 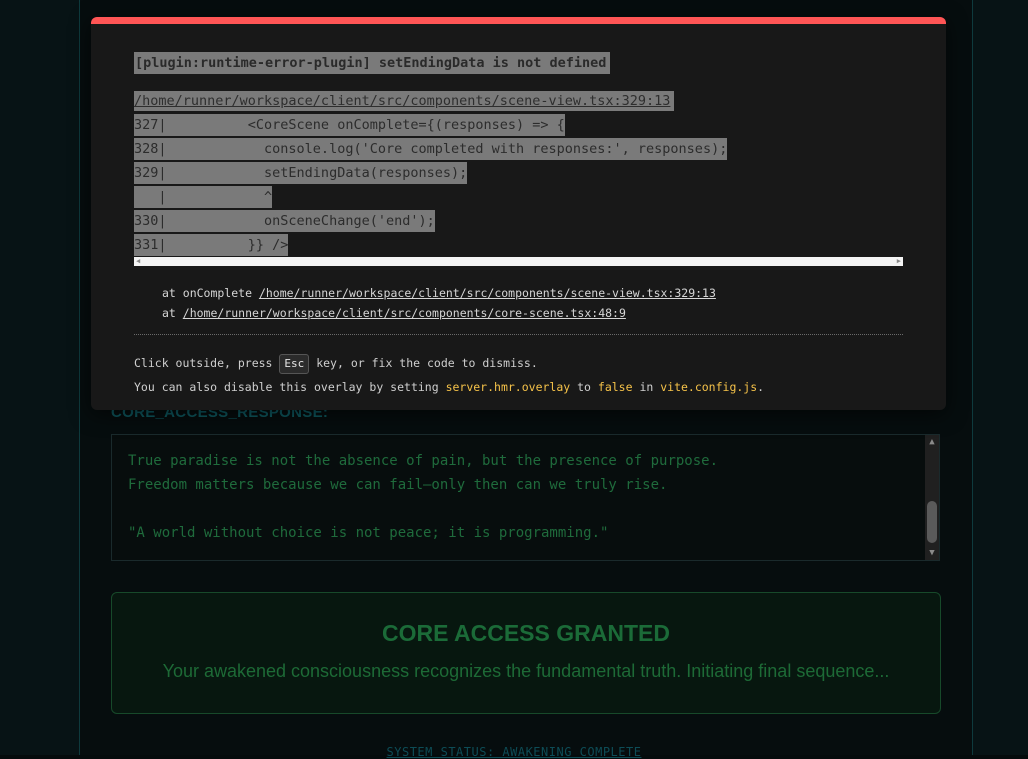 What do you see at coordinates (294, 364) in the screenshot?
I see `esc-key: Esc` at bounding box center [294, 364].